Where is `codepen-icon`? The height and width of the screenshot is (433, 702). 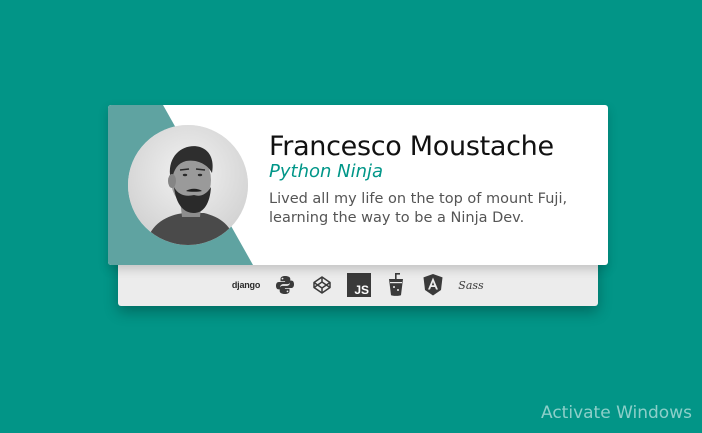 codepen-icon is located at coordinates (322, 285).